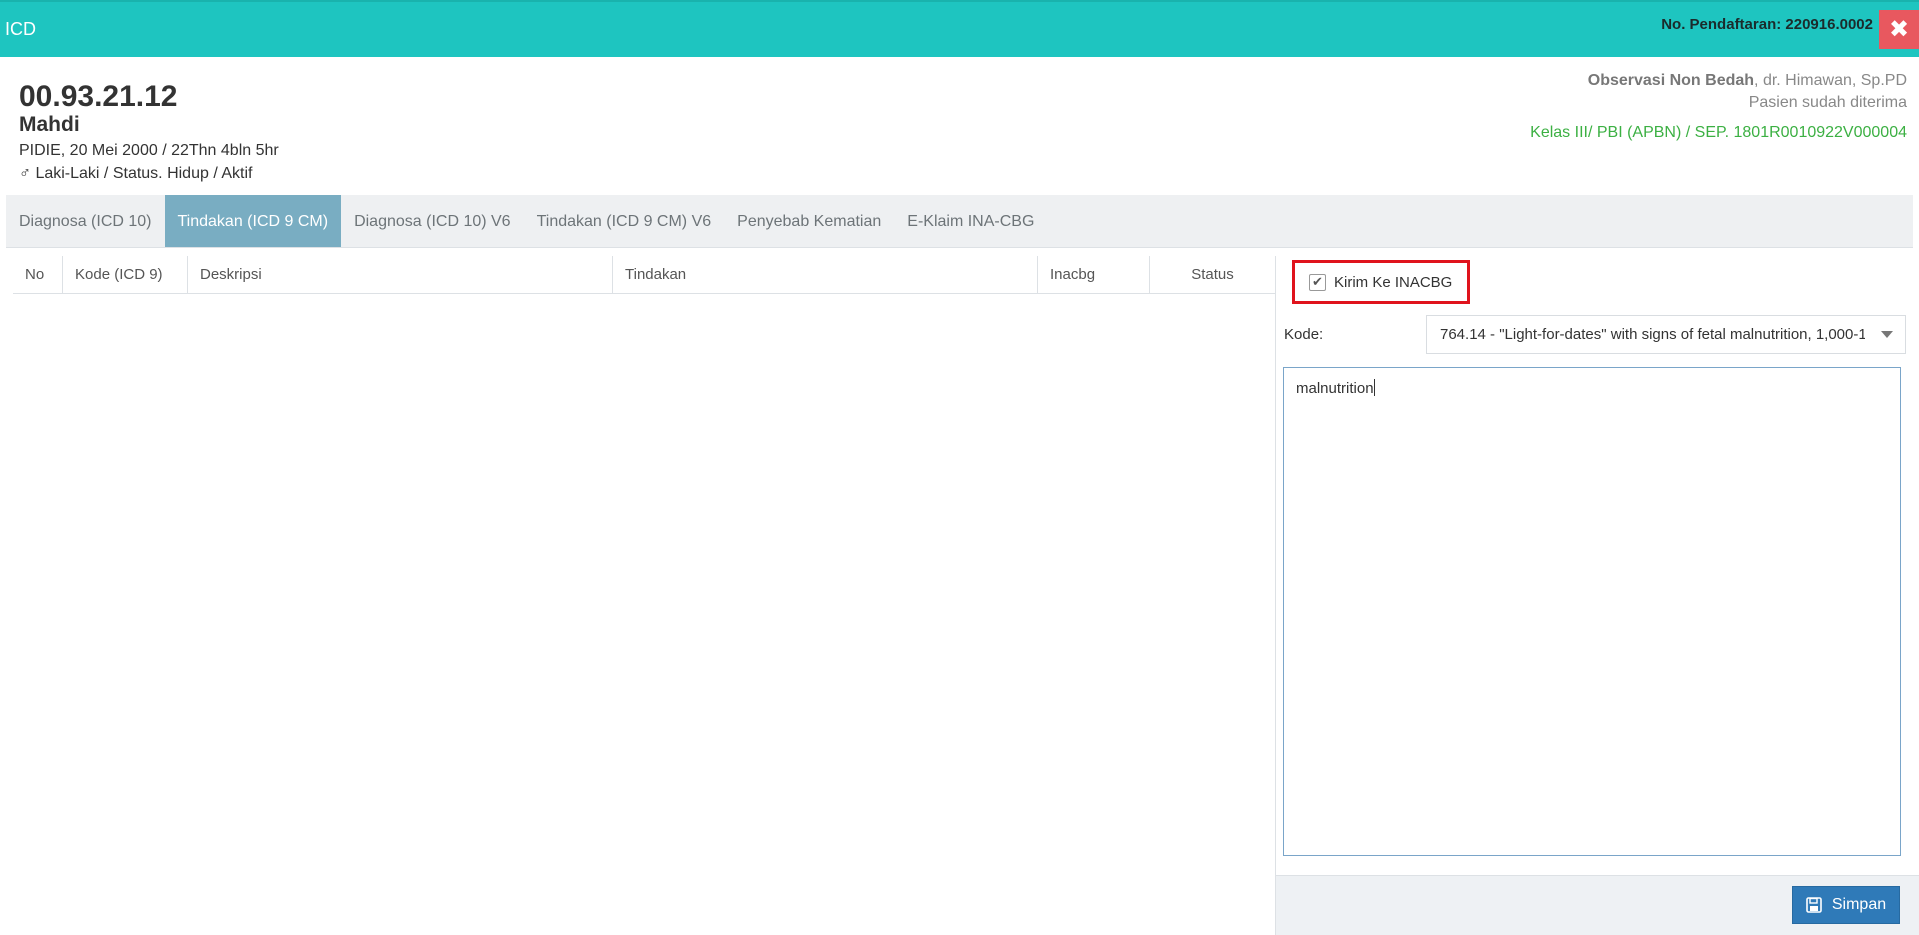 The width and height of the screenshot is (1919, 935). What do you see at coordinates (1393, 282) in the screenshot?
I see `kirim-inacbg-label: Kirim Ke INACBG` at bounding box center [1393, 282].